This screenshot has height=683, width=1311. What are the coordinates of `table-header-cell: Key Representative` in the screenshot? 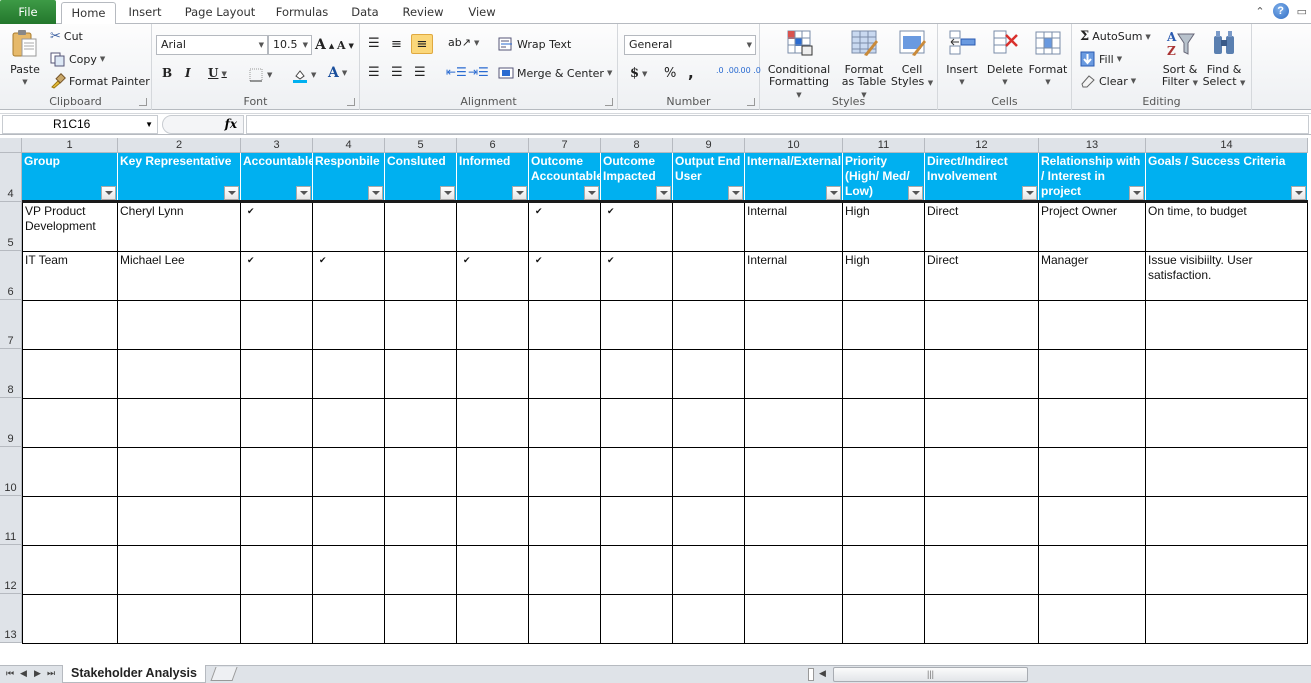 It's located at (179, 177).